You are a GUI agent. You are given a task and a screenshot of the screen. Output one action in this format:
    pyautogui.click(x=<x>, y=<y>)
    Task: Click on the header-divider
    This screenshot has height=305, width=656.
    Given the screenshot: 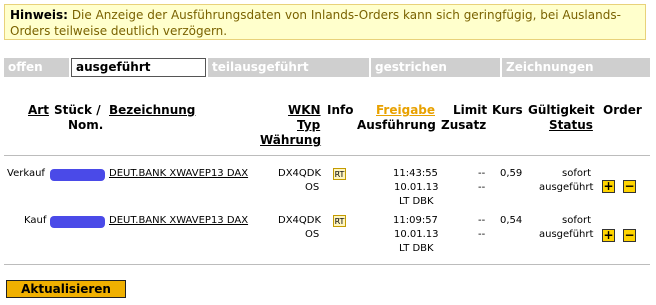 What is the action you would take?
    pyautogui.click(x=327, y=155)
    